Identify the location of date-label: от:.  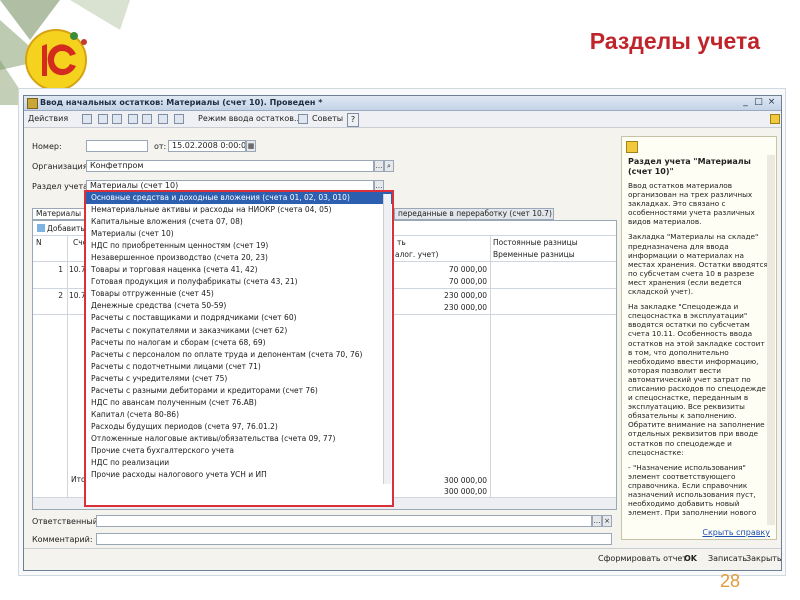
(160, 146).